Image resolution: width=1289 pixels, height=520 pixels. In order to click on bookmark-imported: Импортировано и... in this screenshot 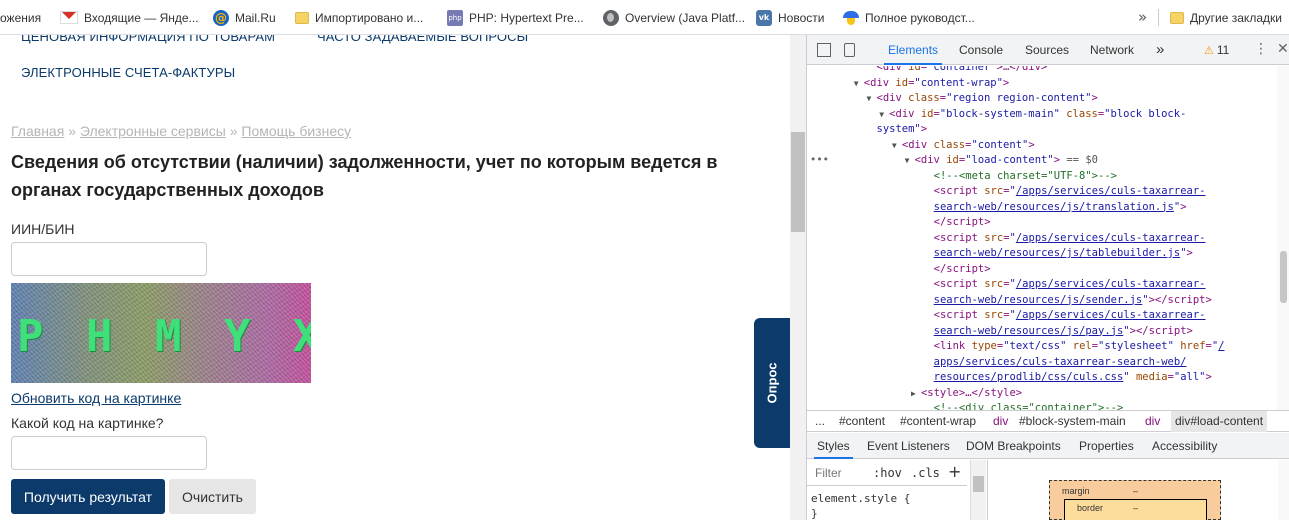, I will do `click(359, 17)`.